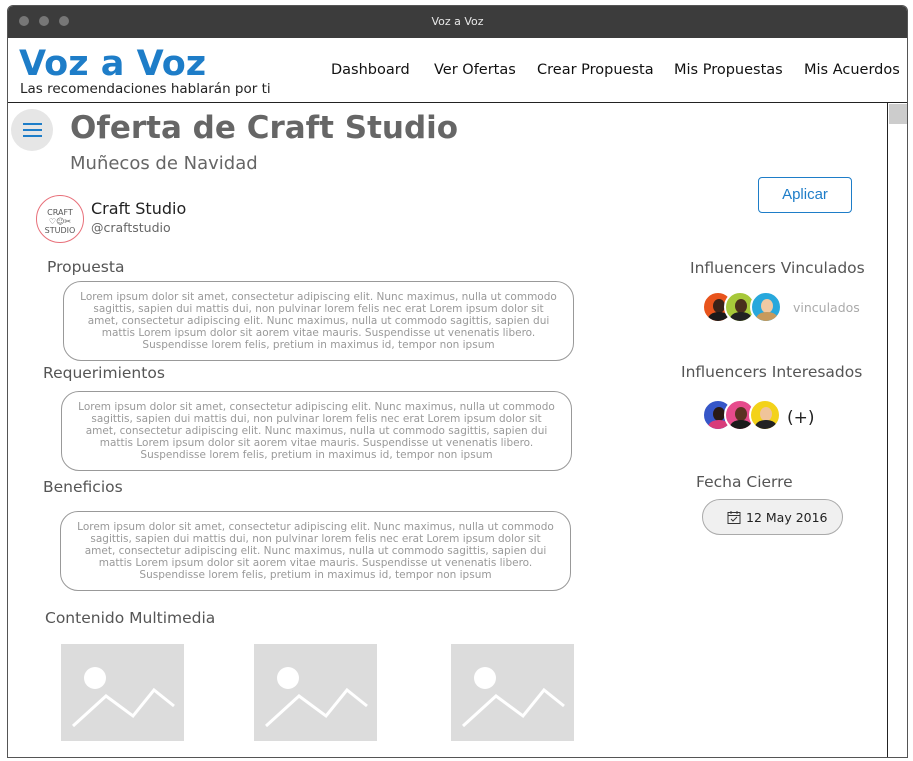 Image resolution: width=913 pixels, height=761 pixels. Describe the element at coordinates (264, 128) in the screenshot. I see `page-title: Oferta de Craft Studio` at that location.